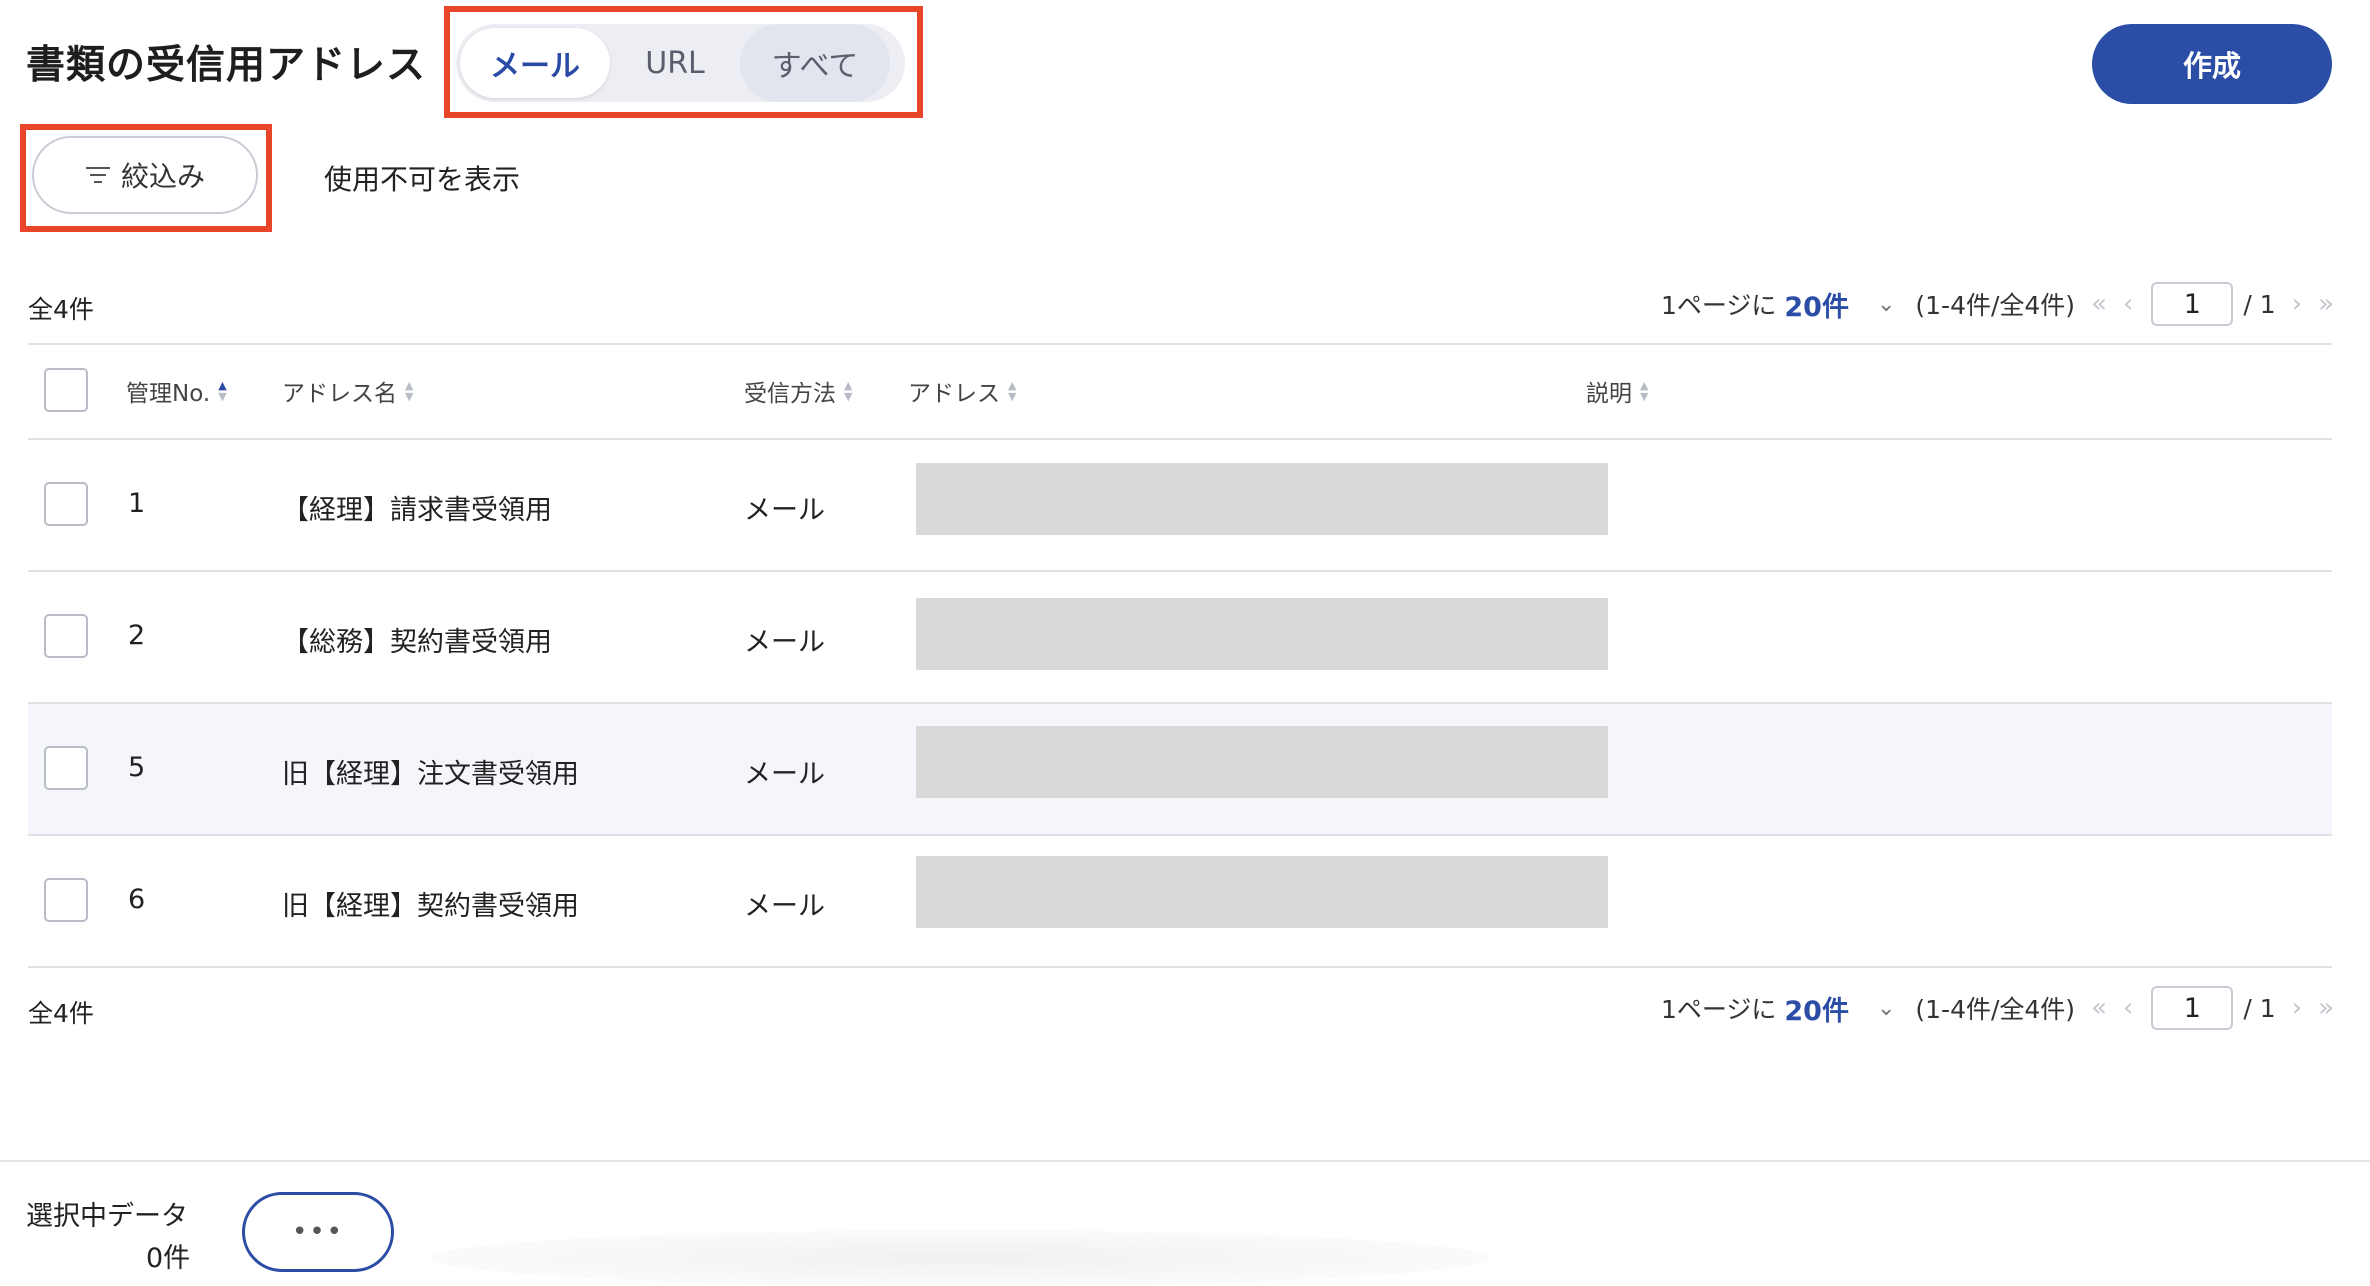 The width and height of the screenshot is (2370, 1286). I want to click on row-name: 【総務】契約書受領用, so click(417, 642).